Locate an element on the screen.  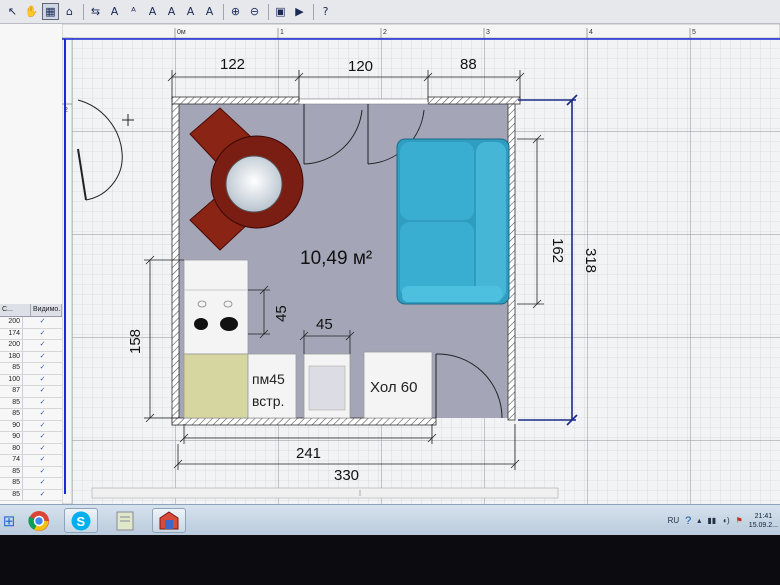
burner-icon is located at coordinates (201, 324).